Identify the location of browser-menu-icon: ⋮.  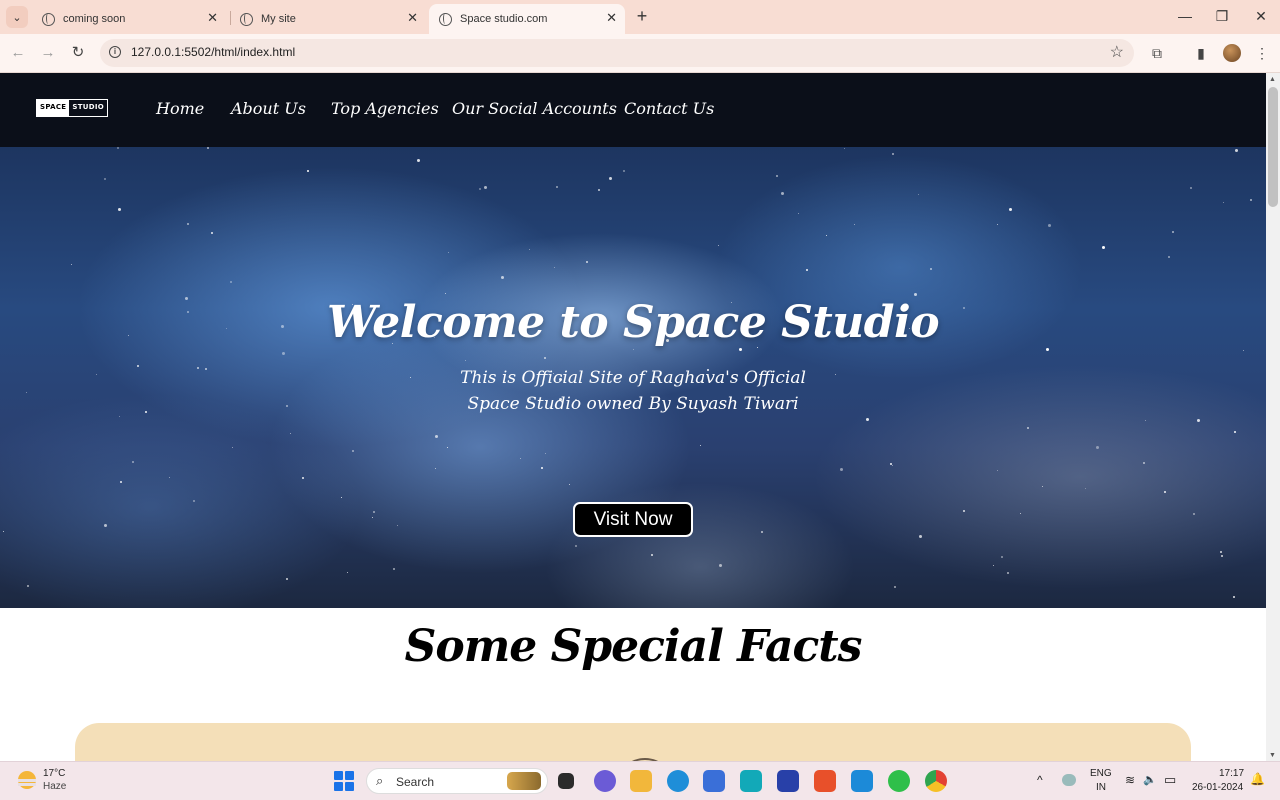
(1262, 53).